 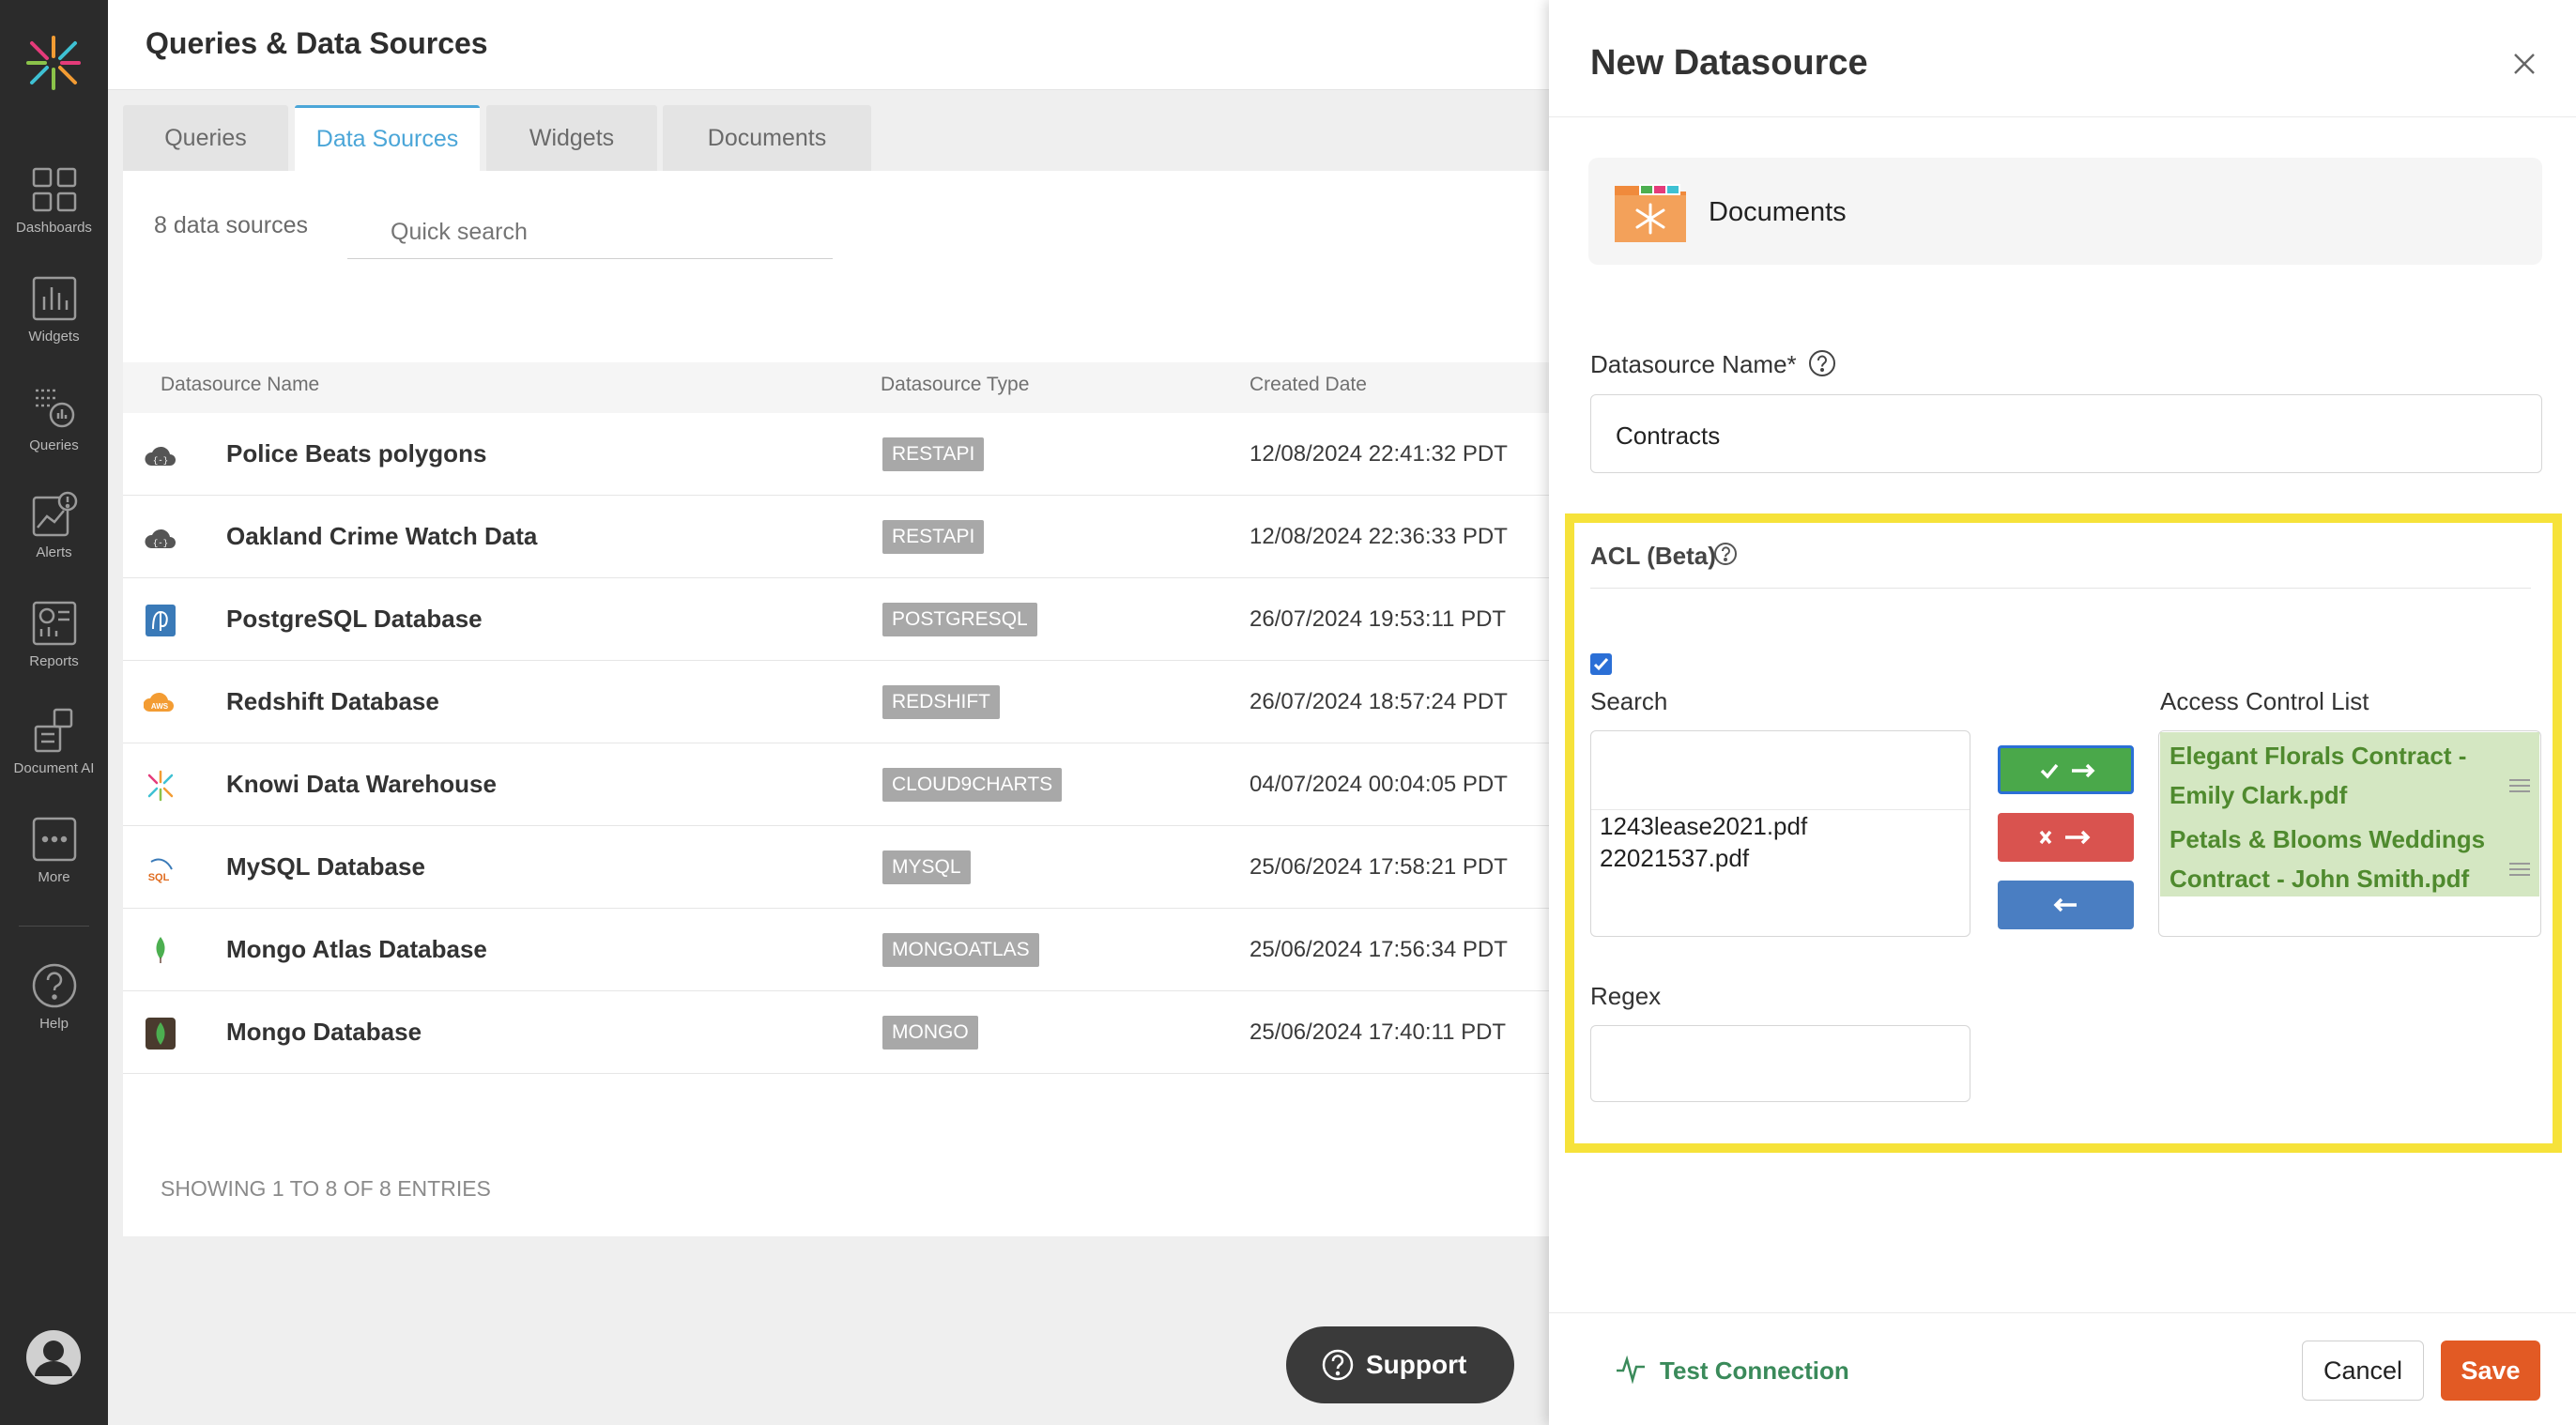 What do you see at coordinates (767, 138) in the screenshot?
I see `tab-documents: Documents` at bounding box center [767, 138].